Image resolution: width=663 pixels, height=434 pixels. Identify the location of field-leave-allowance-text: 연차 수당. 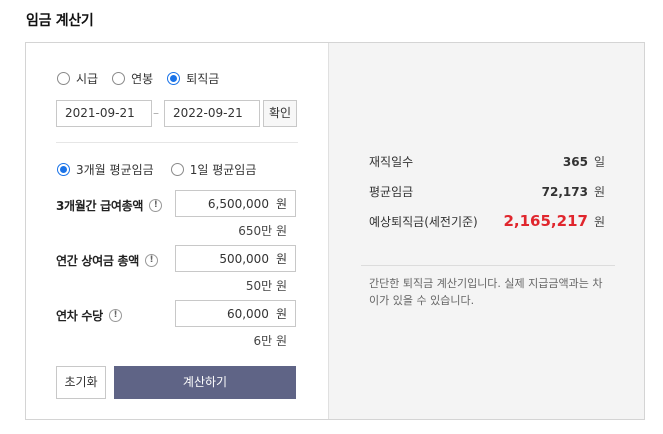
(79, 316).